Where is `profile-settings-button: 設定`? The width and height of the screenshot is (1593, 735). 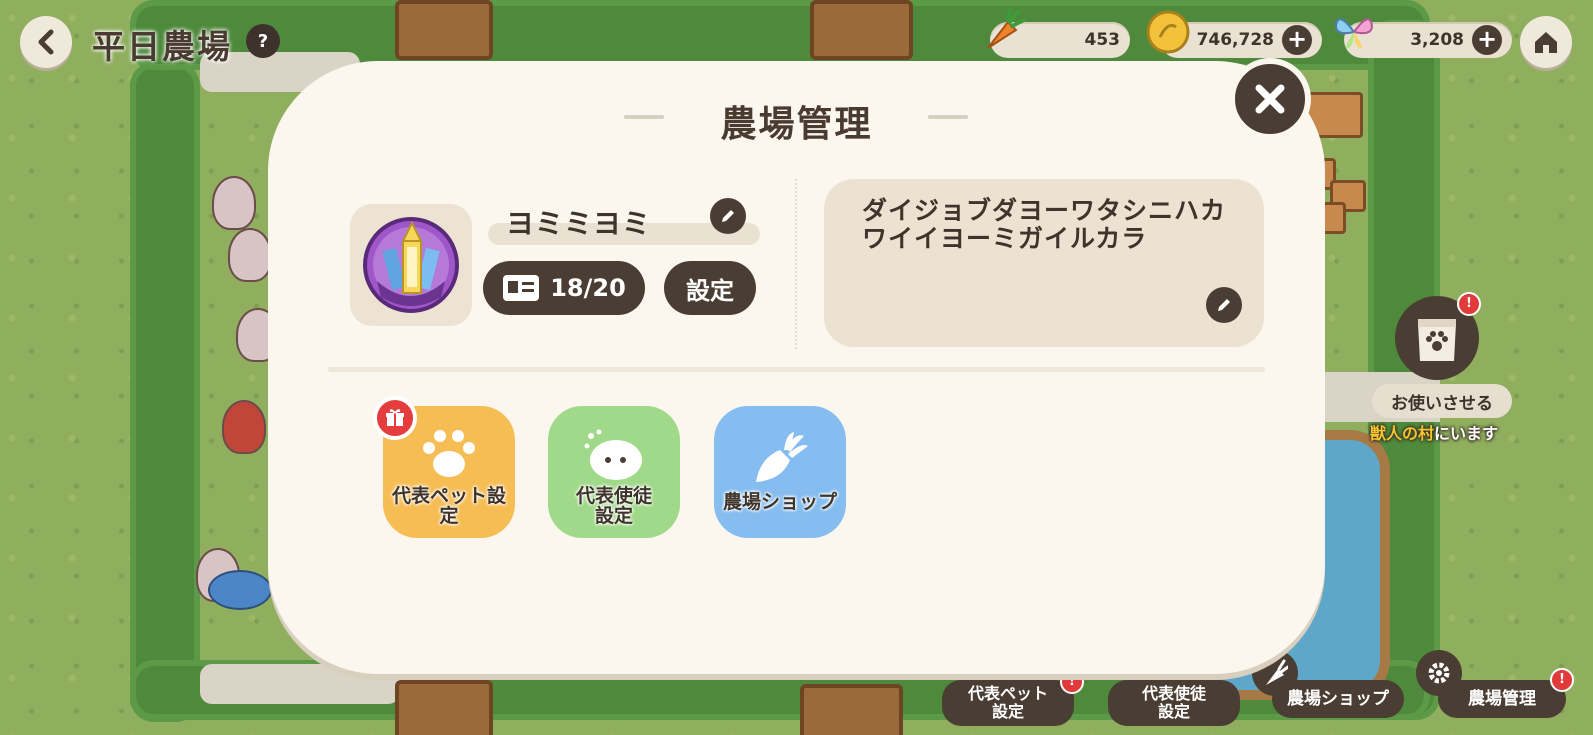
profile-settings-button: 設定 is located at coordinates (710, 288).